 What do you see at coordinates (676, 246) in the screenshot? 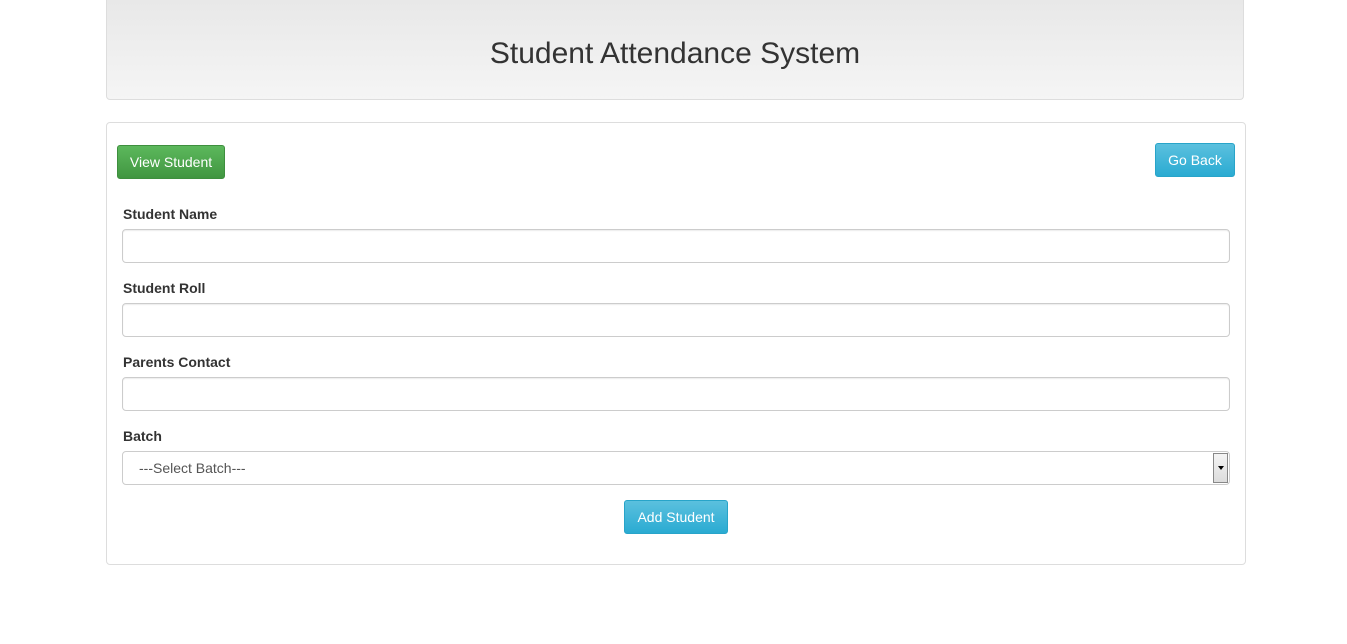
I see `student-name-field` at bounding box center [676, 246].